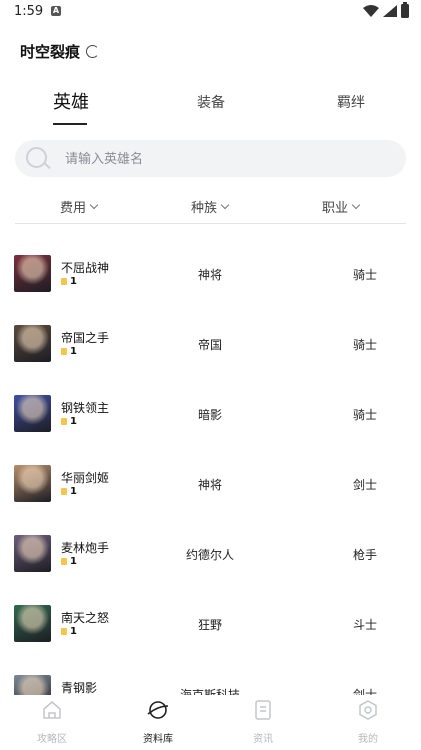  I want to click on hero-row: 青钢影 海克斯科技 剑士, so click(210, 670).